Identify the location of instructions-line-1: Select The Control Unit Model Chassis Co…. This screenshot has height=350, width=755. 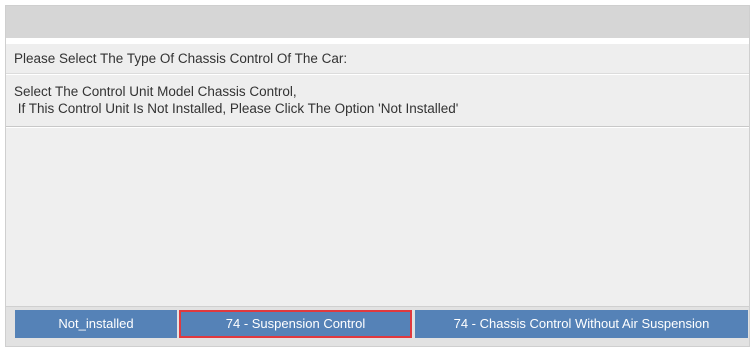
(155, 91).